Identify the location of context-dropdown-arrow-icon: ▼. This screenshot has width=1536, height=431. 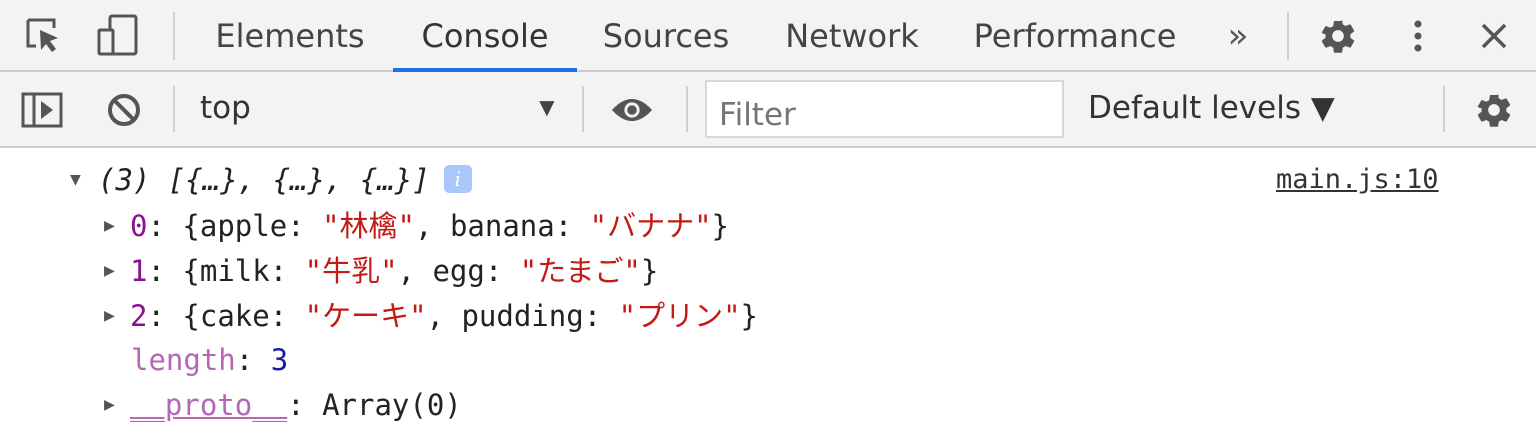
(547, 107).